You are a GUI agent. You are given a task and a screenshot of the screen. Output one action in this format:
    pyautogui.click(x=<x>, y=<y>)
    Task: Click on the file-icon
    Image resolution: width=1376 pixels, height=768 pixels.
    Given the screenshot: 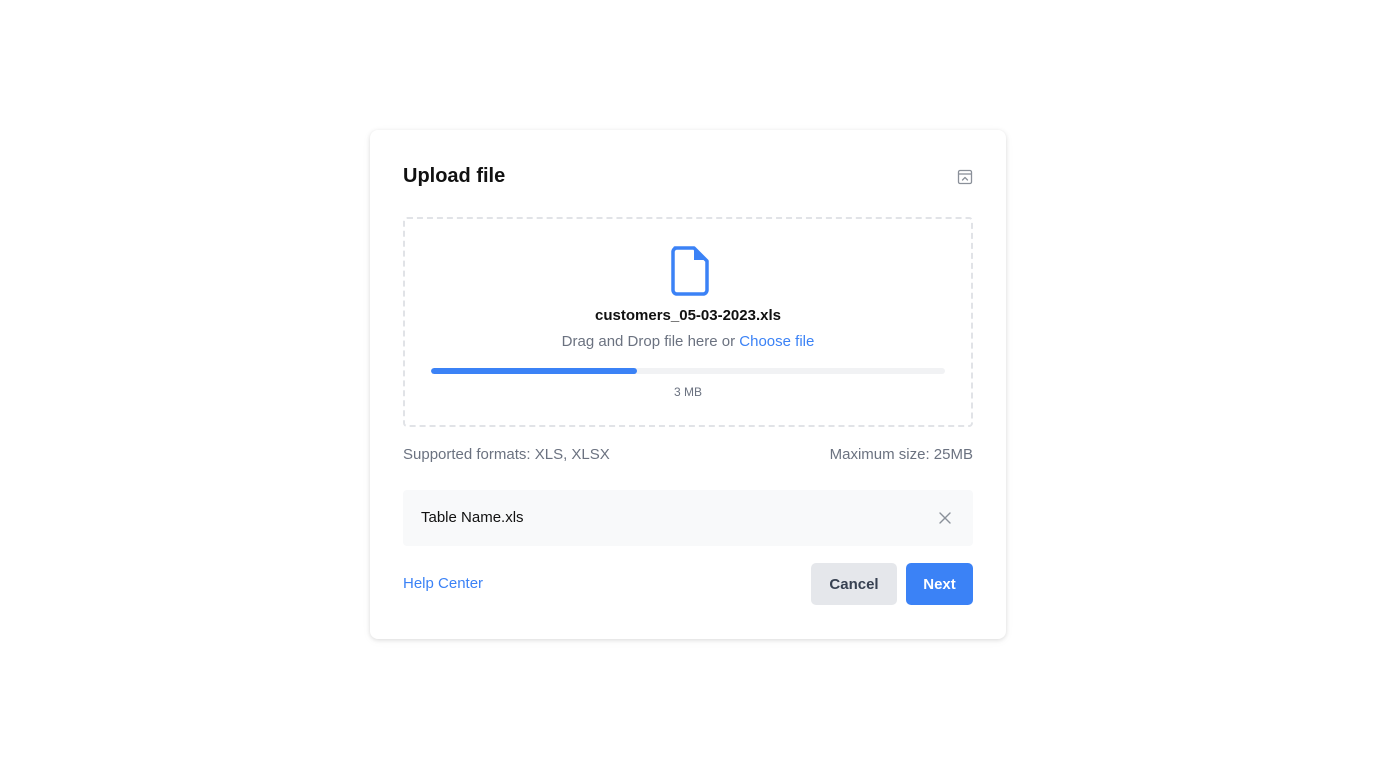 What is the action you would take?
    pyautogui.click(x=690, y=271)
    